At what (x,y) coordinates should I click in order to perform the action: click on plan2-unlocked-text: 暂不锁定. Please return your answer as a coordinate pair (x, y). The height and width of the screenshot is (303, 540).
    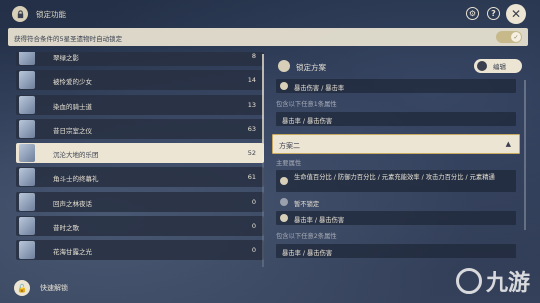
    Looking at the image, I should click on (307, 204).